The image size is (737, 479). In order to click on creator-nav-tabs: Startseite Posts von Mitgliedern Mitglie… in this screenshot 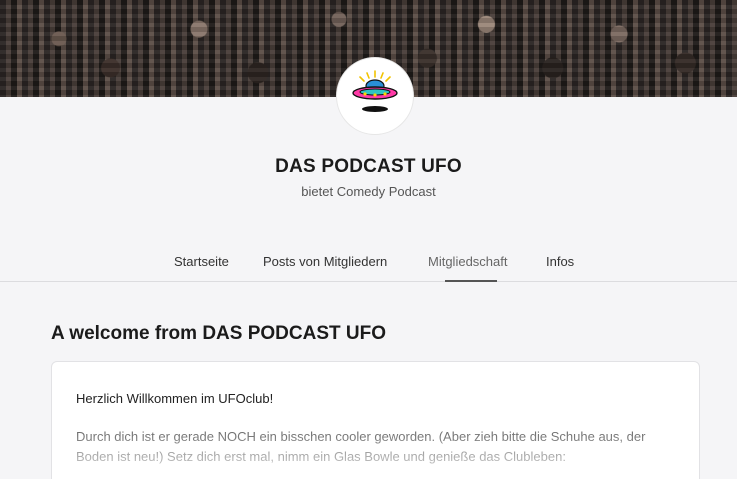, I will do `click(368, 264)`.